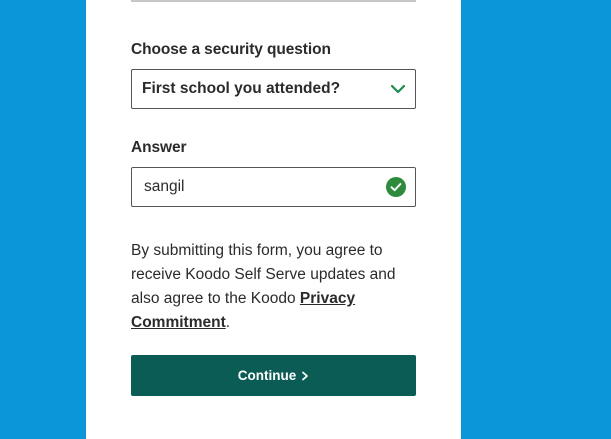  I want to click on disclaimer-suffix: ., so click(228, 322).